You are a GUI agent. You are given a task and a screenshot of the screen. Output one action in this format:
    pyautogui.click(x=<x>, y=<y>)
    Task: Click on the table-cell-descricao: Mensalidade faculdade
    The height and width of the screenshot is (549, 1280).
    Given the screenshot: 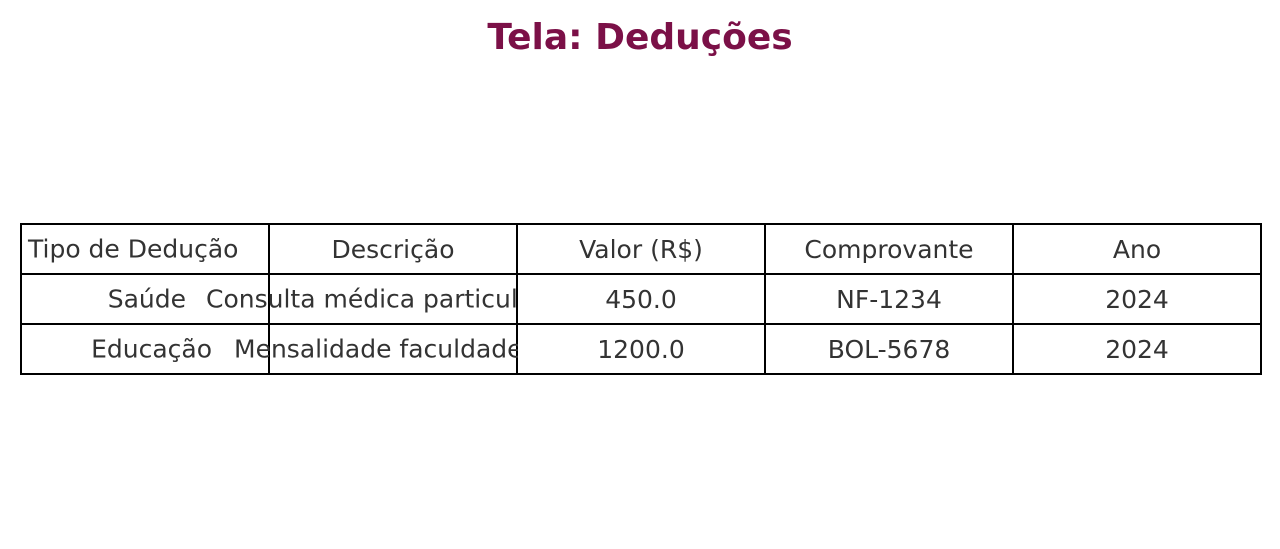 What is the action you would take?
    pyautogui.click(x=378, y=349)
    